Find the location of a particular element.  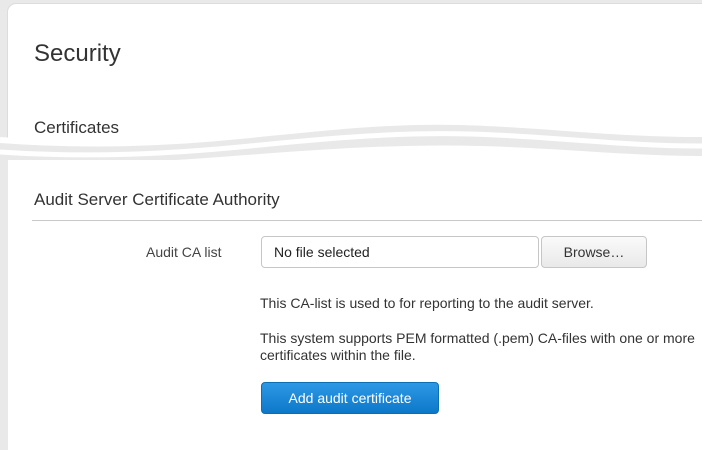

page-title: Security is located at coordinates (77, 53).